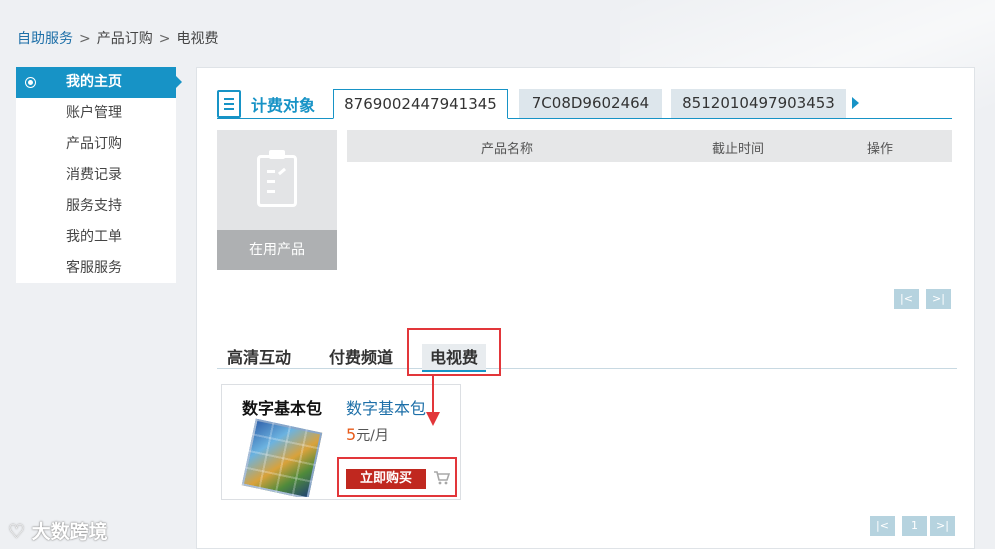 Image resolution: width=995 pixels, height=549 pixels. I want to click on divider, so click(584, 118).